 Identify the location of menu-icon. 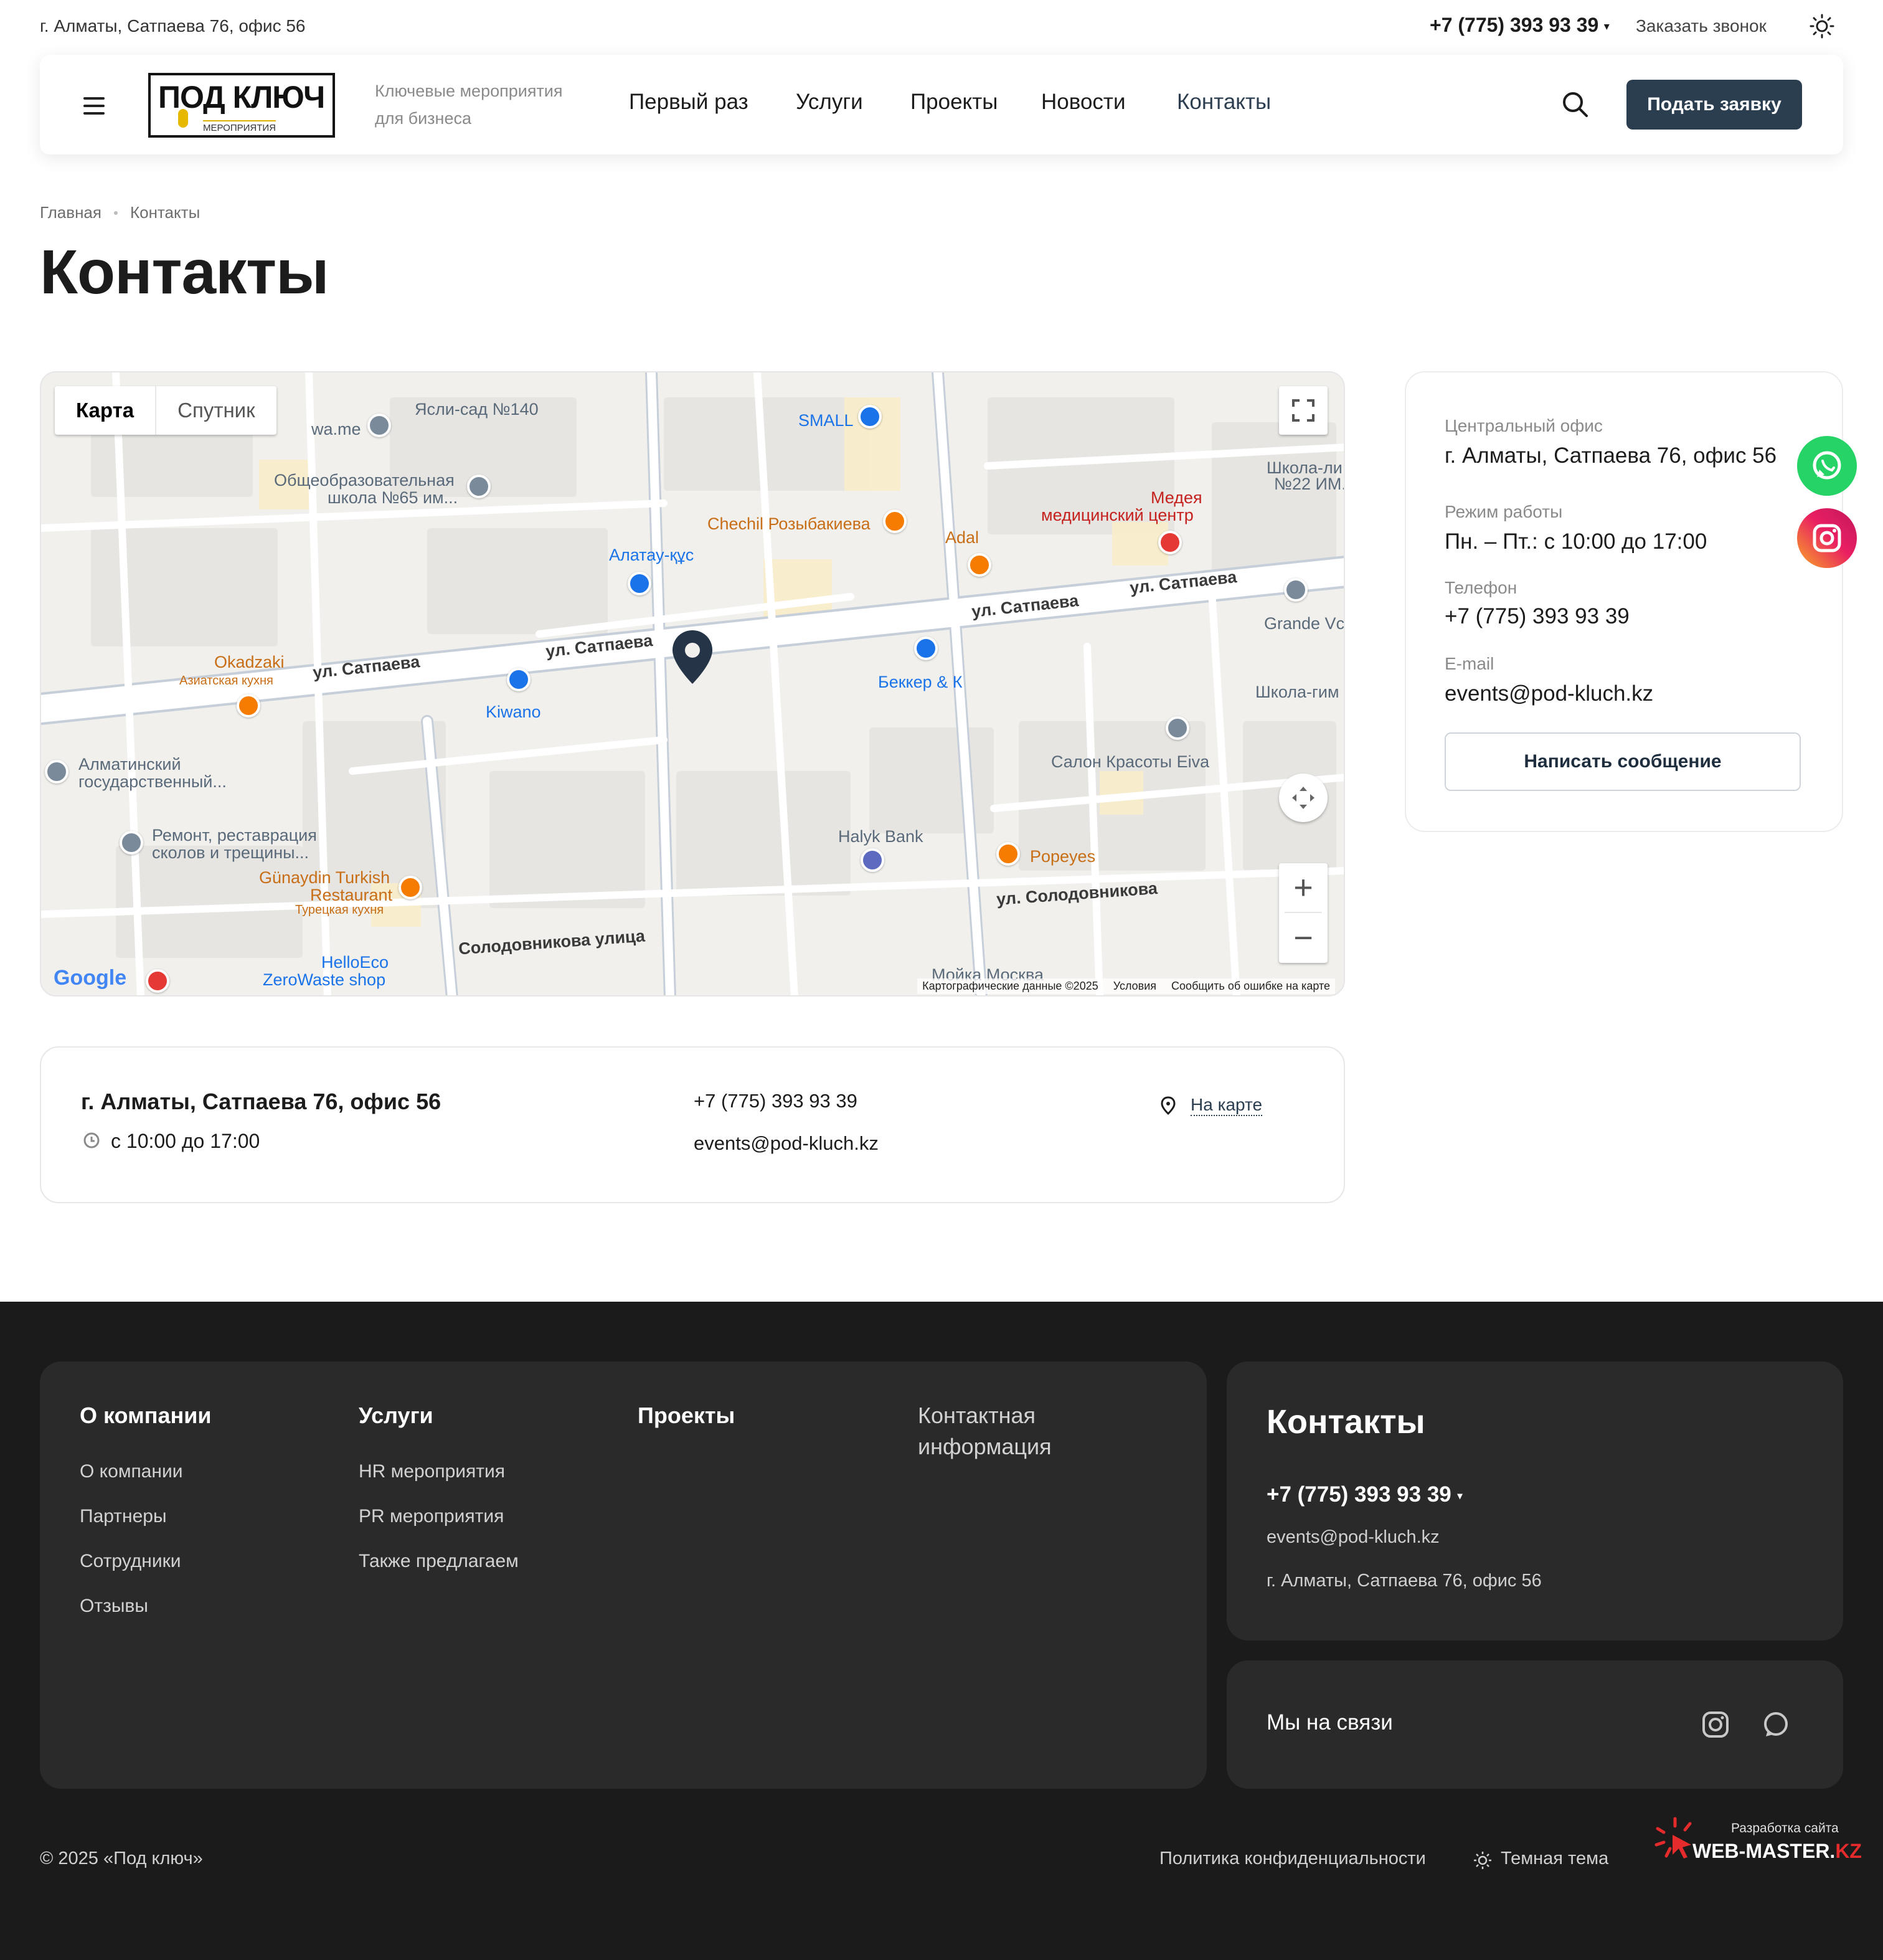
(94, 106).